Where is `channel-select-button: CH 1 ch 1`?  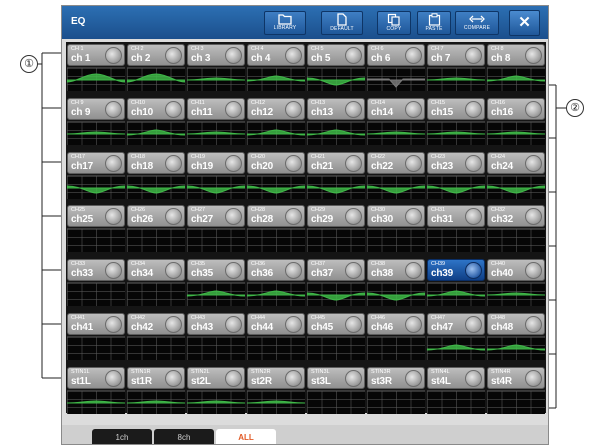
channel-select-button: CH 1 ch 1 is located at coordinates (96, 55).